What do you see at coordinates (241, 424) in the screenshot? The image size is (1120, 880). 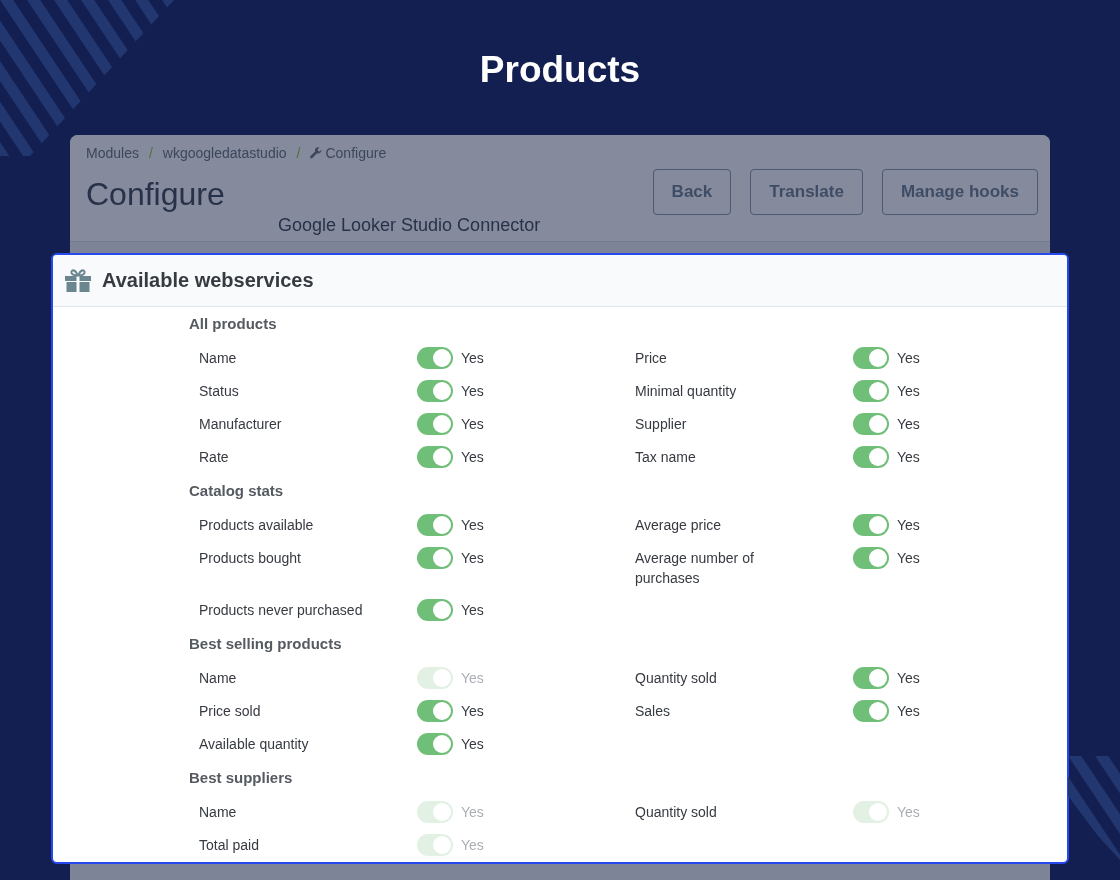 I see `field-label: Manufacturer` at bounding box center [241, 424].